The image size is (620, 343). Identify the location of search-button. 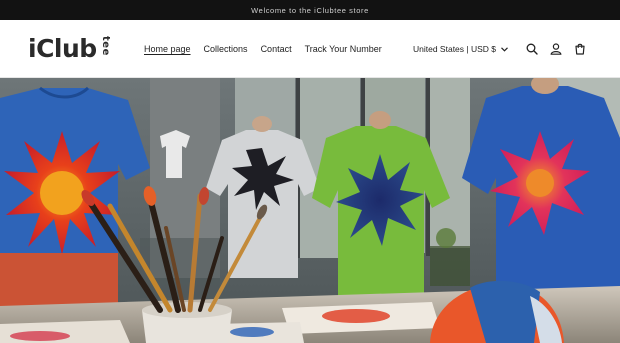
(532, 49).